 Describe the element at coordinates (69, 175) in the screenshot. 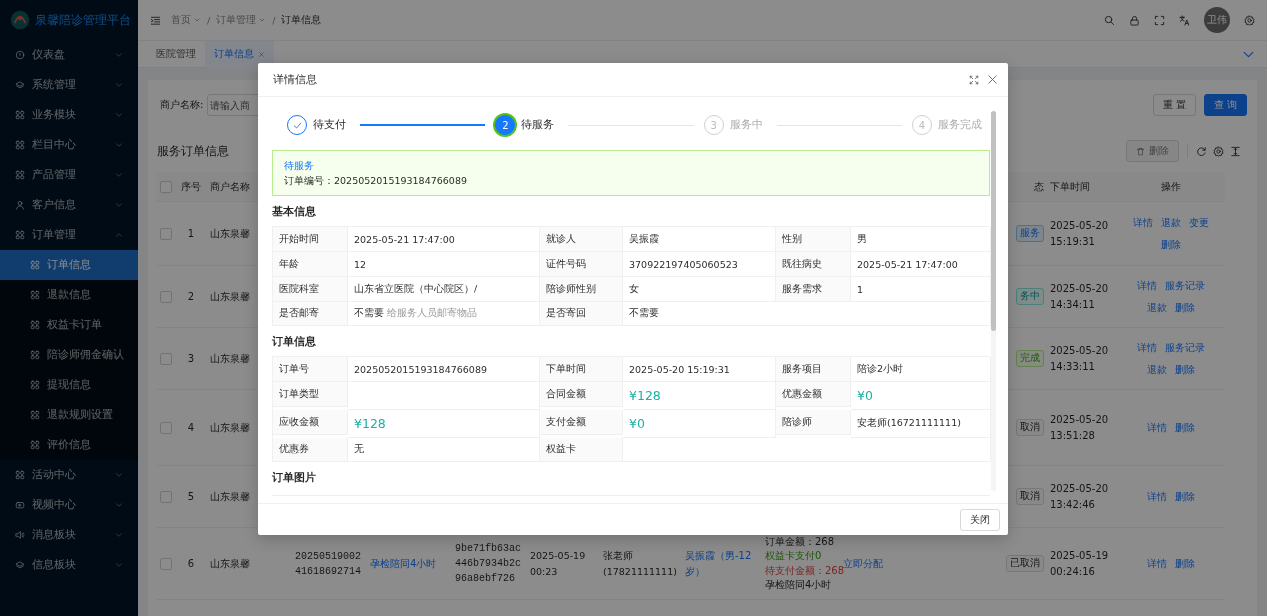

I see `menu-item: 产品管理` at that location.